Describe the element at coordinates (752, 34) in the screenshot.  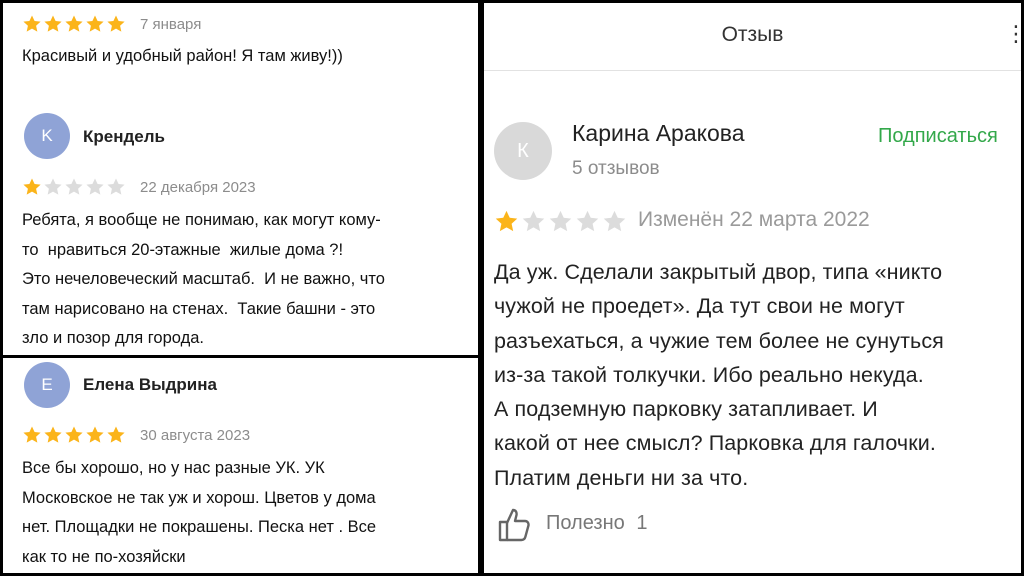
I see `page-title: Отзыв` at that location.